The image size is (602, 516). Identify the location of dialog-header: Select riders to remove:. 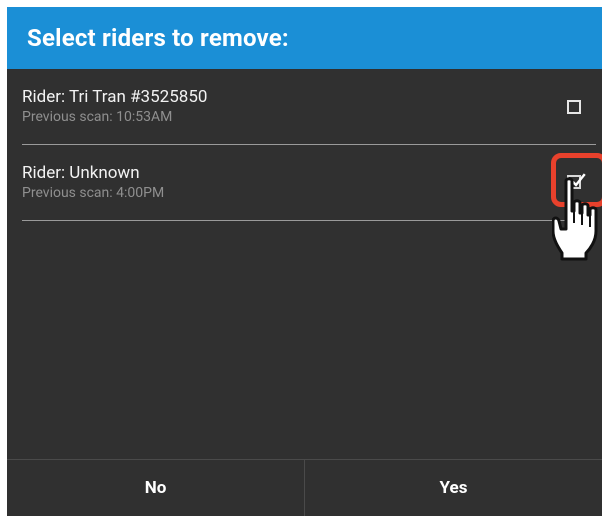
(304, 38).